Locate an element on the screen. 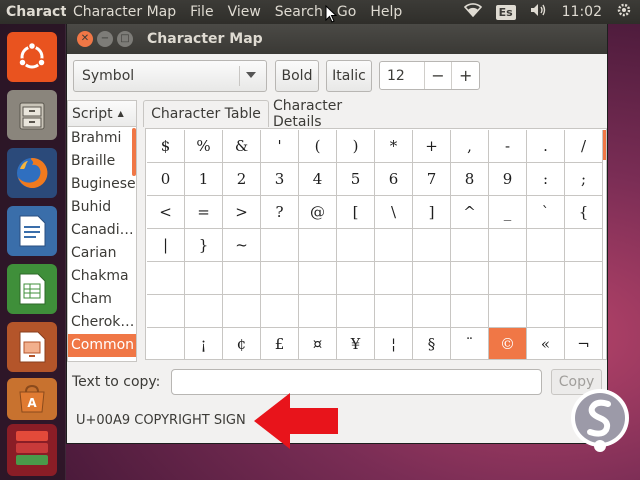  char-cell: [ is located at coordinates (356, 212).